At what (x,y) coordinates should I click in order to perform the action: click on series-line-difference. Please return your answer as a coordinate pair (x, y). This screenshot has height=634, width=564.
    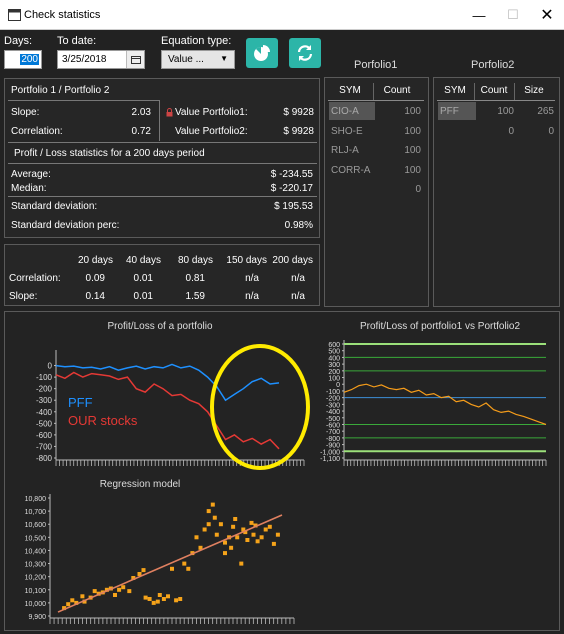
    Looking at the image, I should click on (445, 404).